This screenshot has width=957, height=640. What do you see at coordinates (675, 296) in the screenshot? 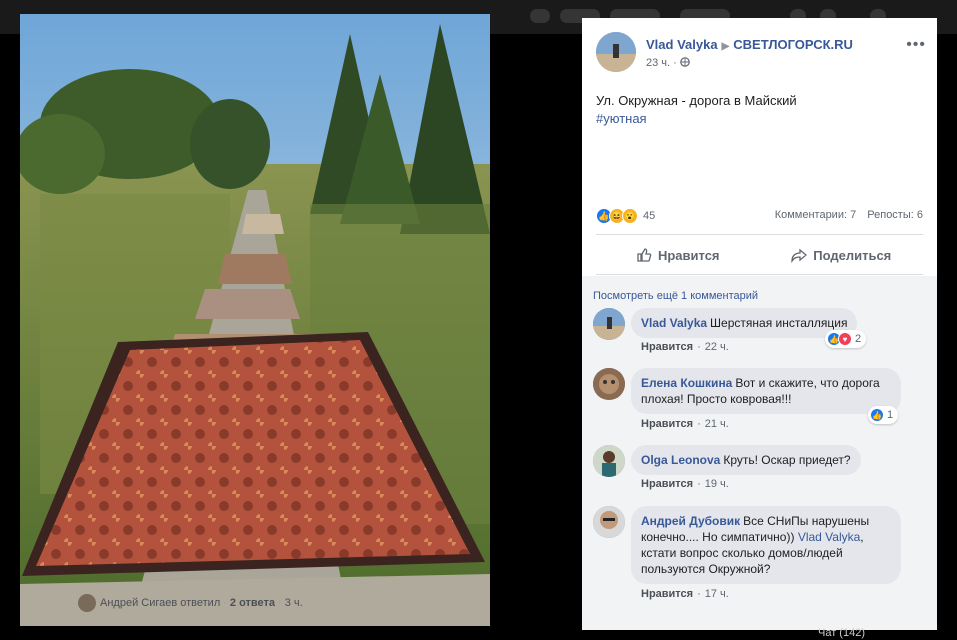
I see `view-more-comments-link: Посмотреть ещё 1 комментарий` at bounding box center [675, 296].